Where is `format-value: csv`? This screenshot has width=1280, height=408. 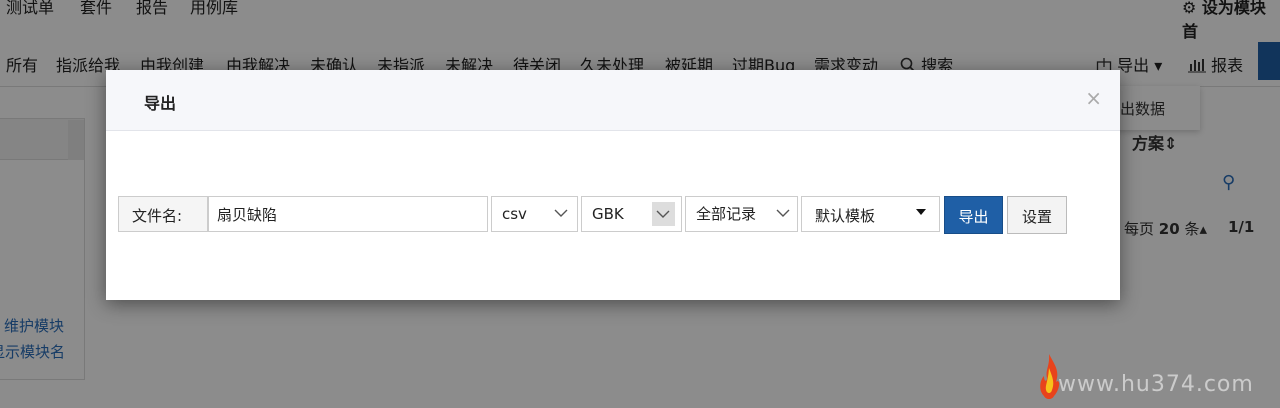 format-value: csv is located at coordinates (514, 214).